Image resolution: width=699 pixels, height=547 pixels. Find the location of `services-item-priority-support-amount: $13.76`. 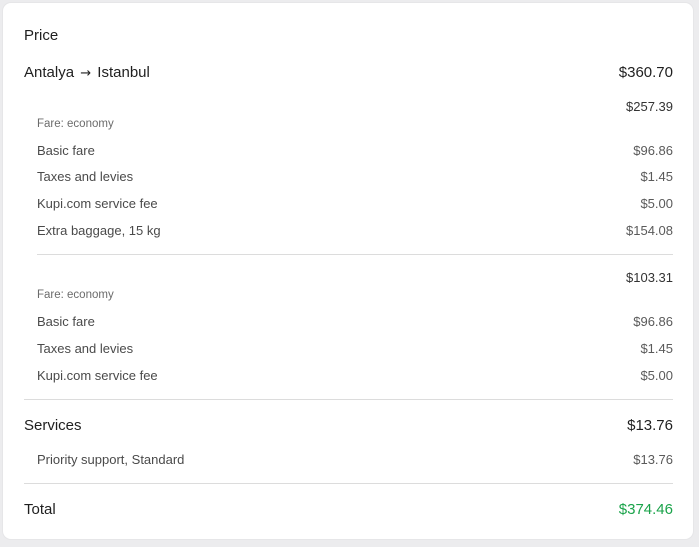

services-item-priority-support-amount: $13.76 is located at coordinates (653, 459).